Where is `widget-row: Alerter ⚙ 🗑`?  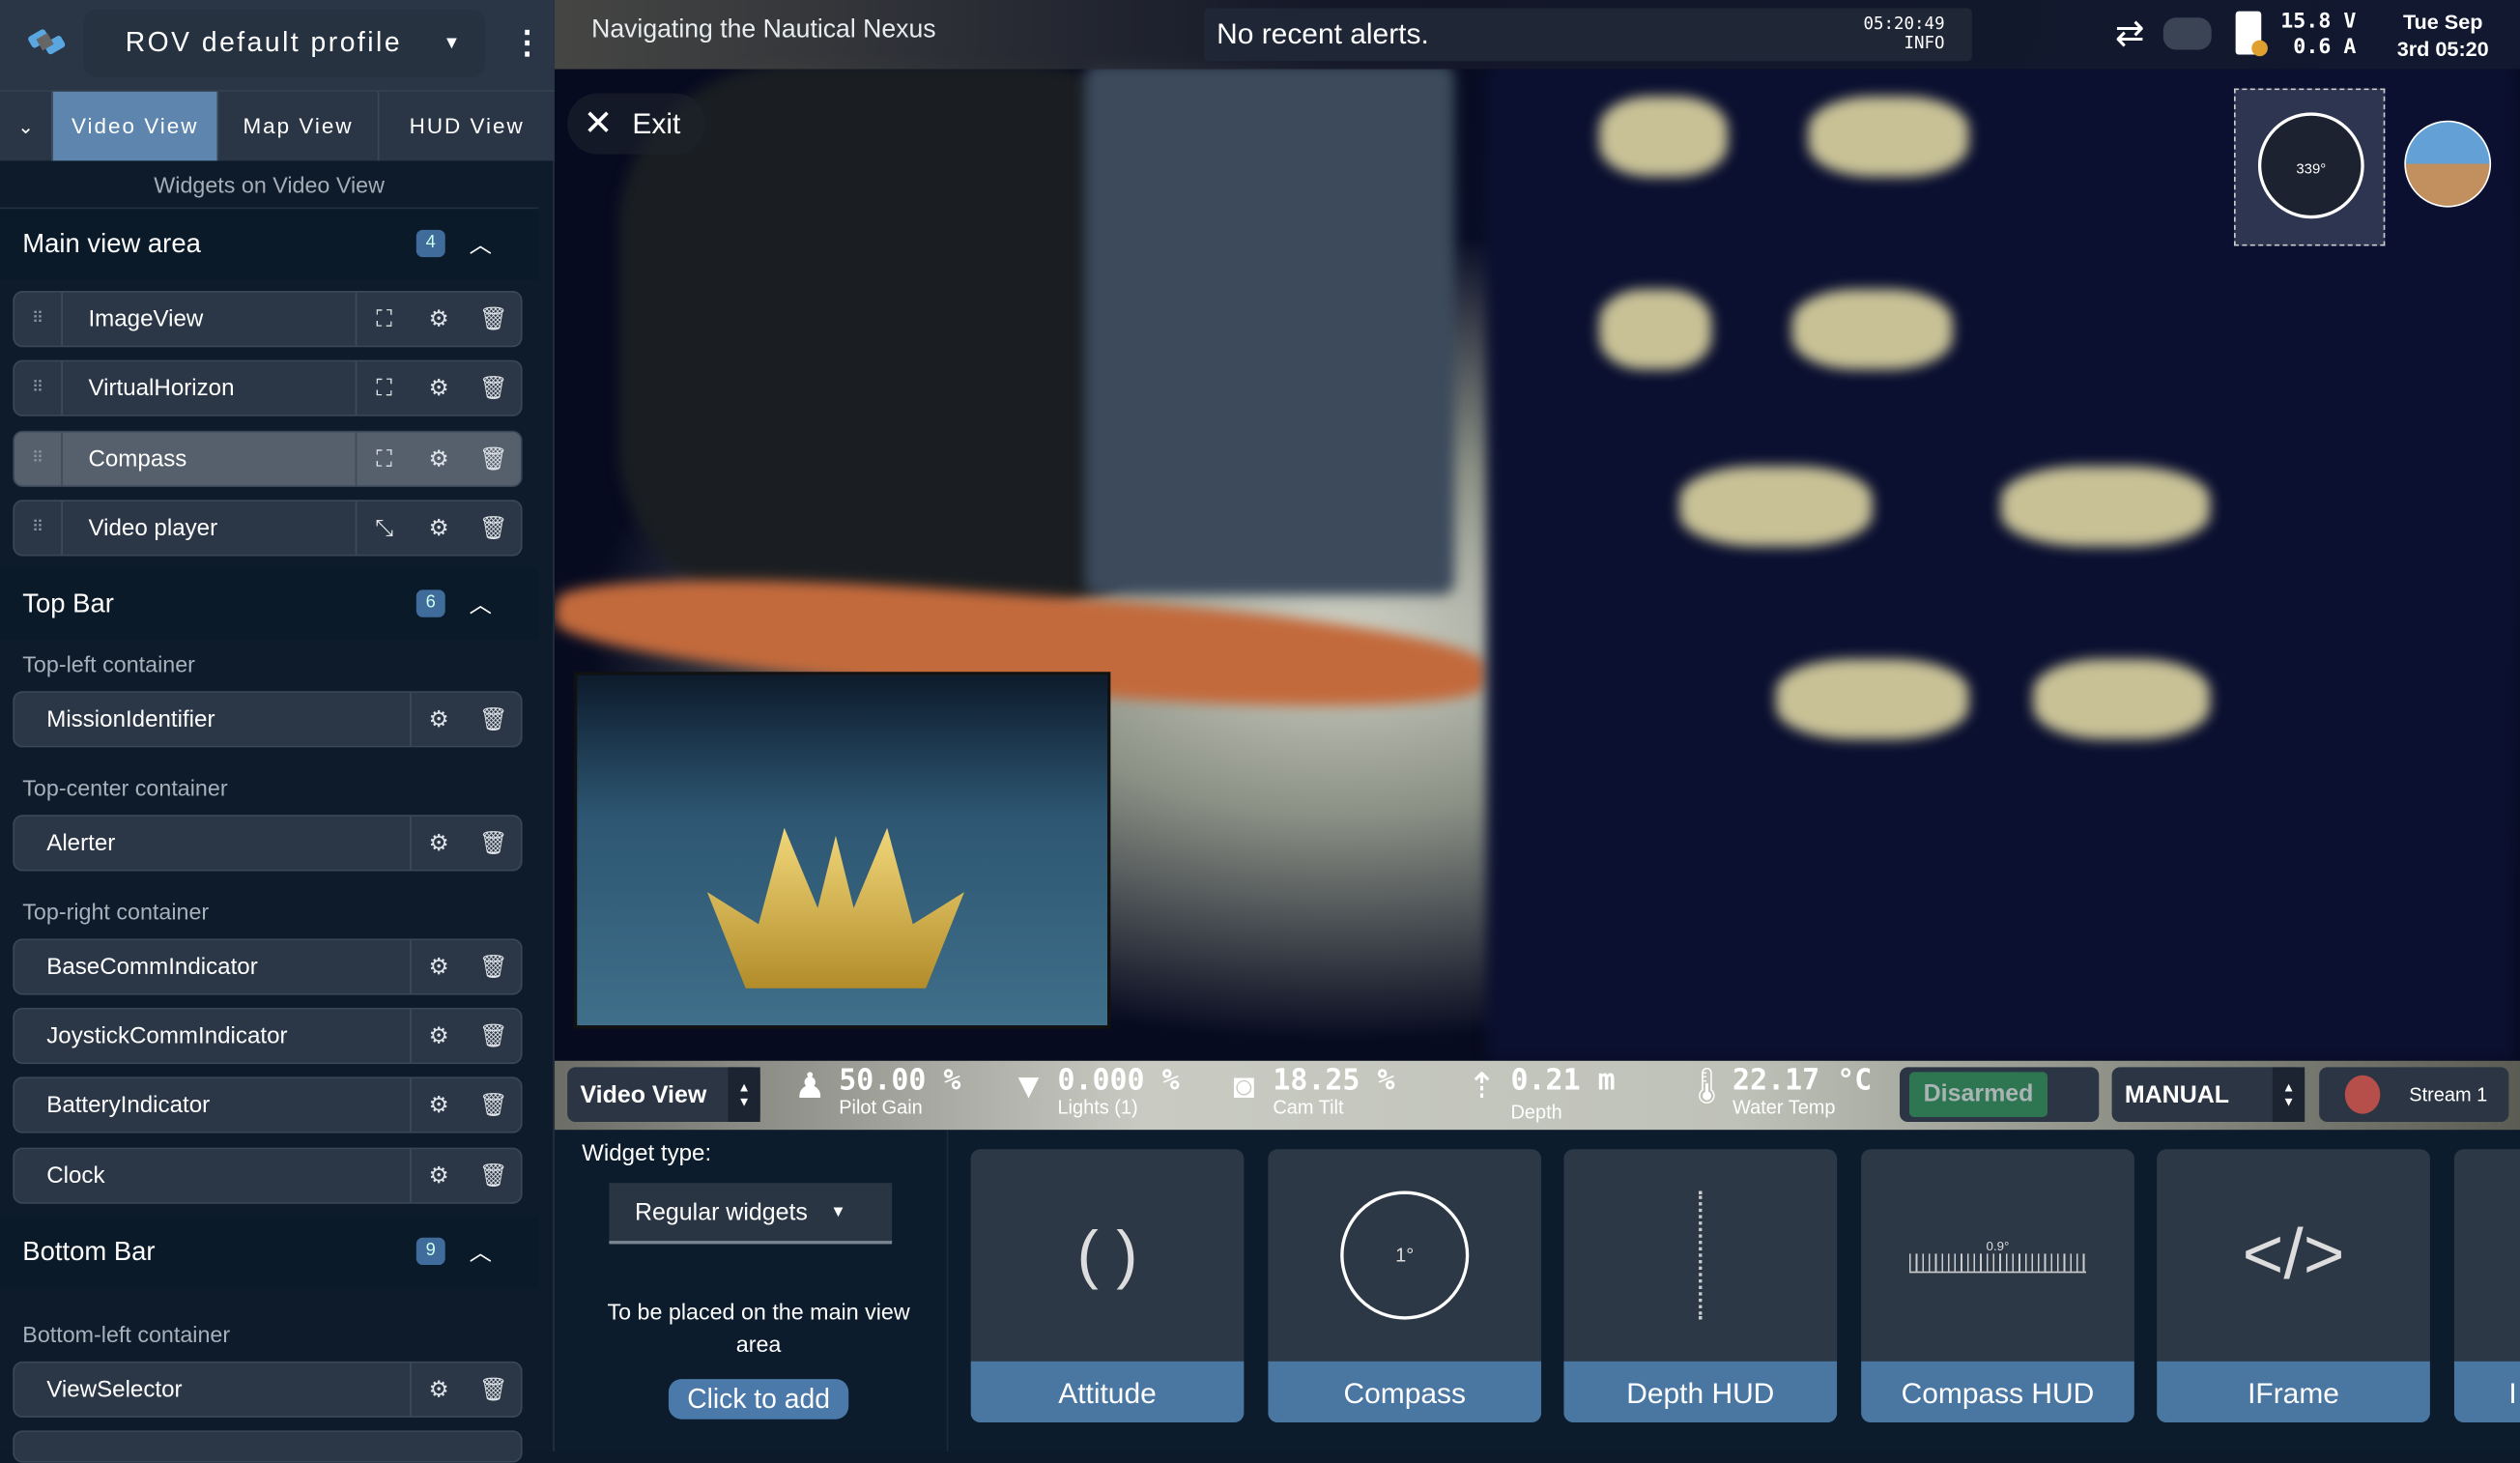 widget-row: Alerter ⚙ 🗑 is located at coordinates (268, 843).